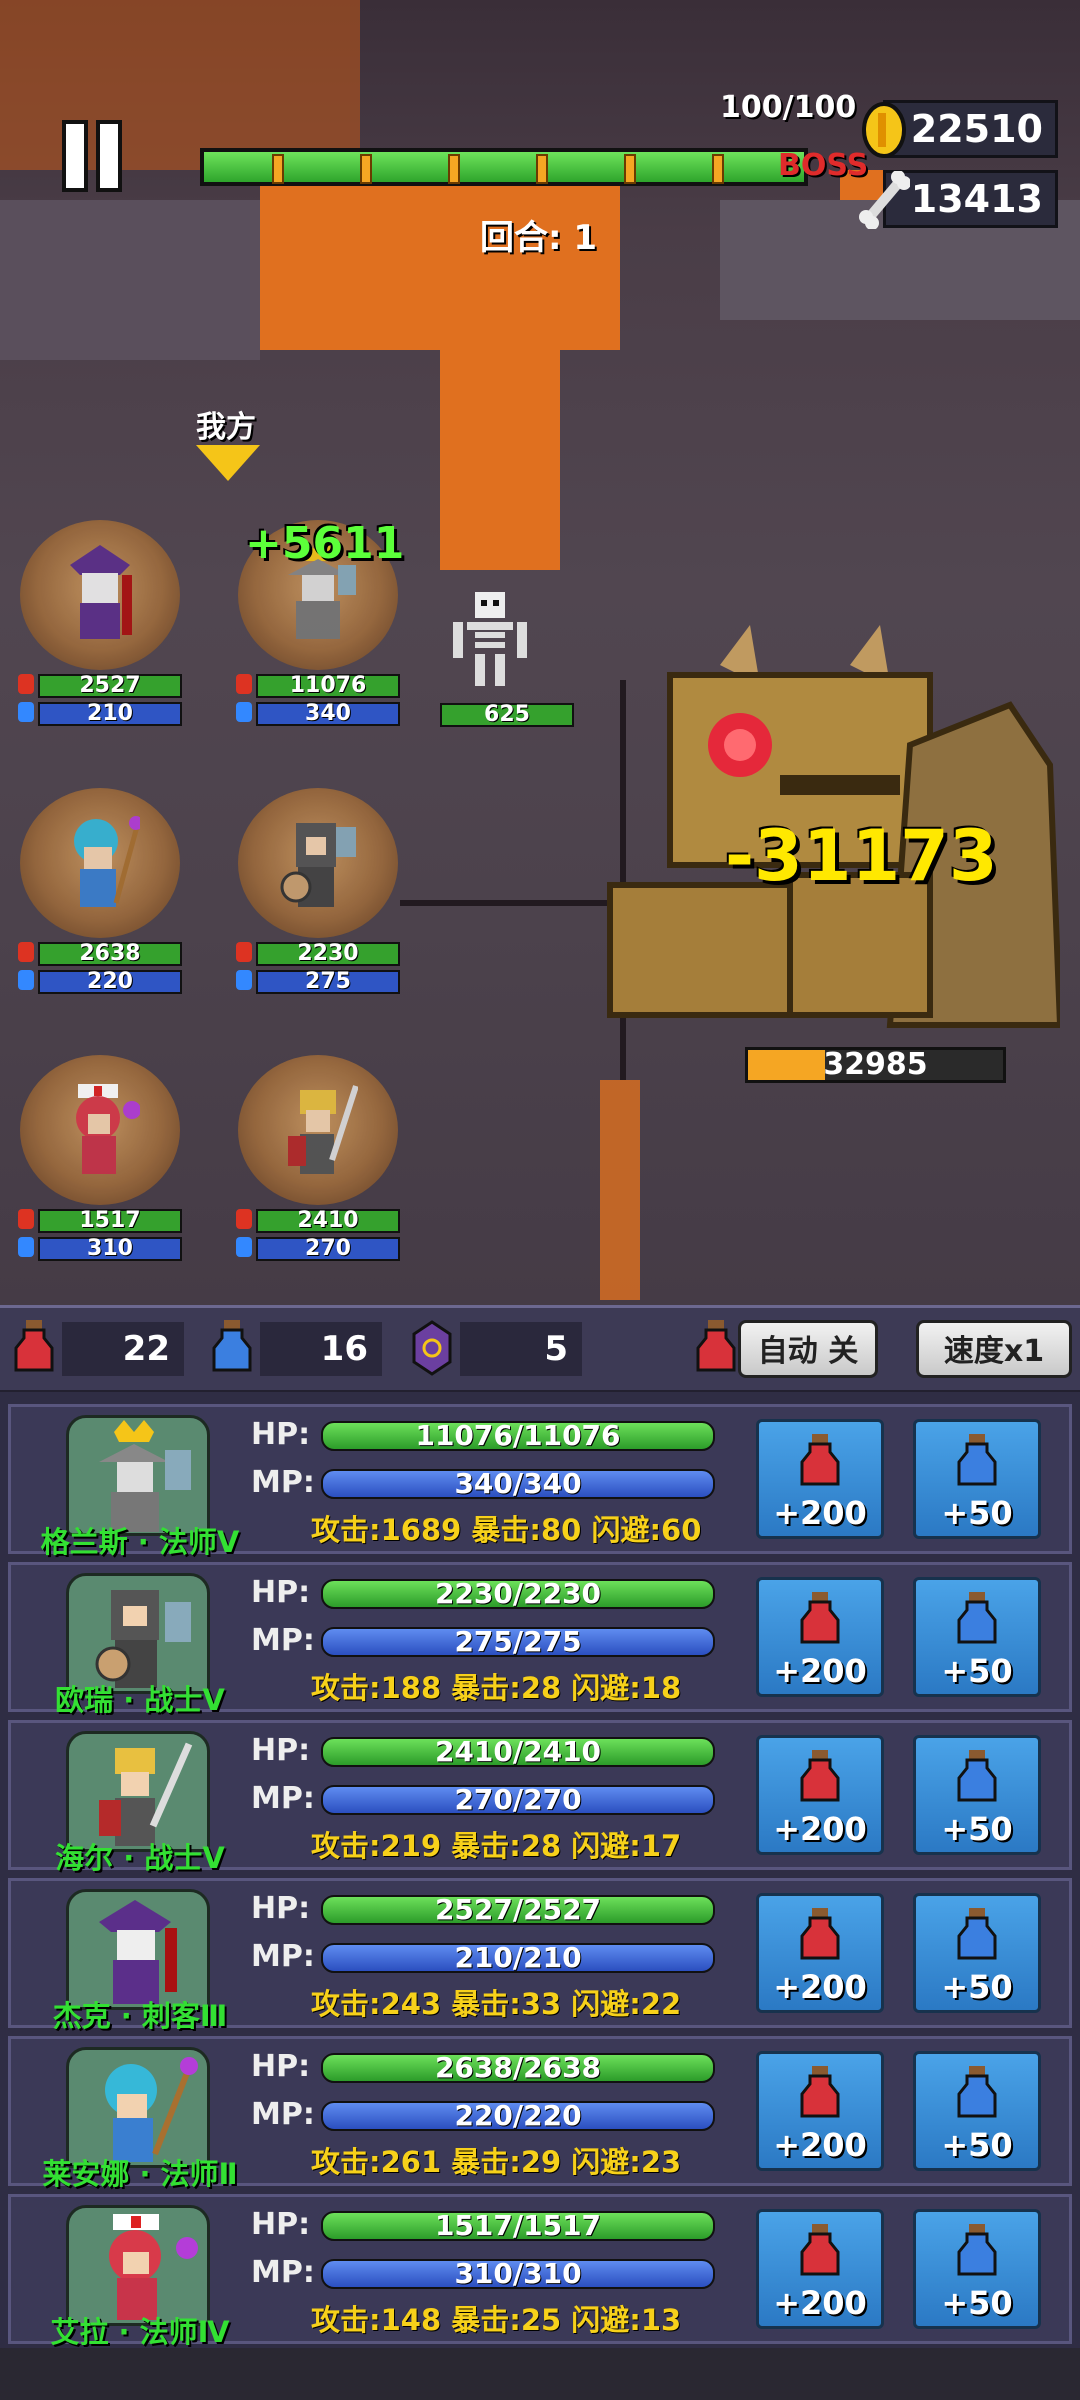  I want to click on damage-popup: -31173, so click(861, 856).